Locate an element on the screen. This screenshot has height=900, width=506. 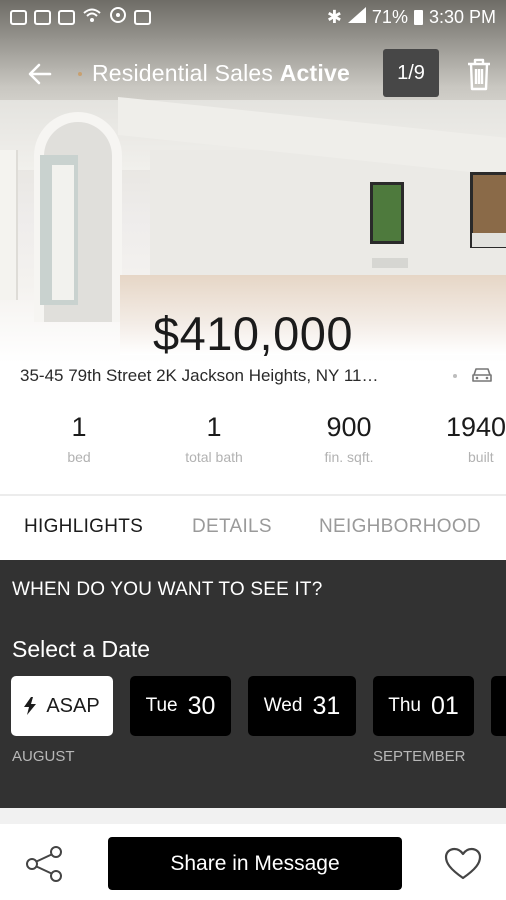
stat-label: built is located at coordinates (481, 457).